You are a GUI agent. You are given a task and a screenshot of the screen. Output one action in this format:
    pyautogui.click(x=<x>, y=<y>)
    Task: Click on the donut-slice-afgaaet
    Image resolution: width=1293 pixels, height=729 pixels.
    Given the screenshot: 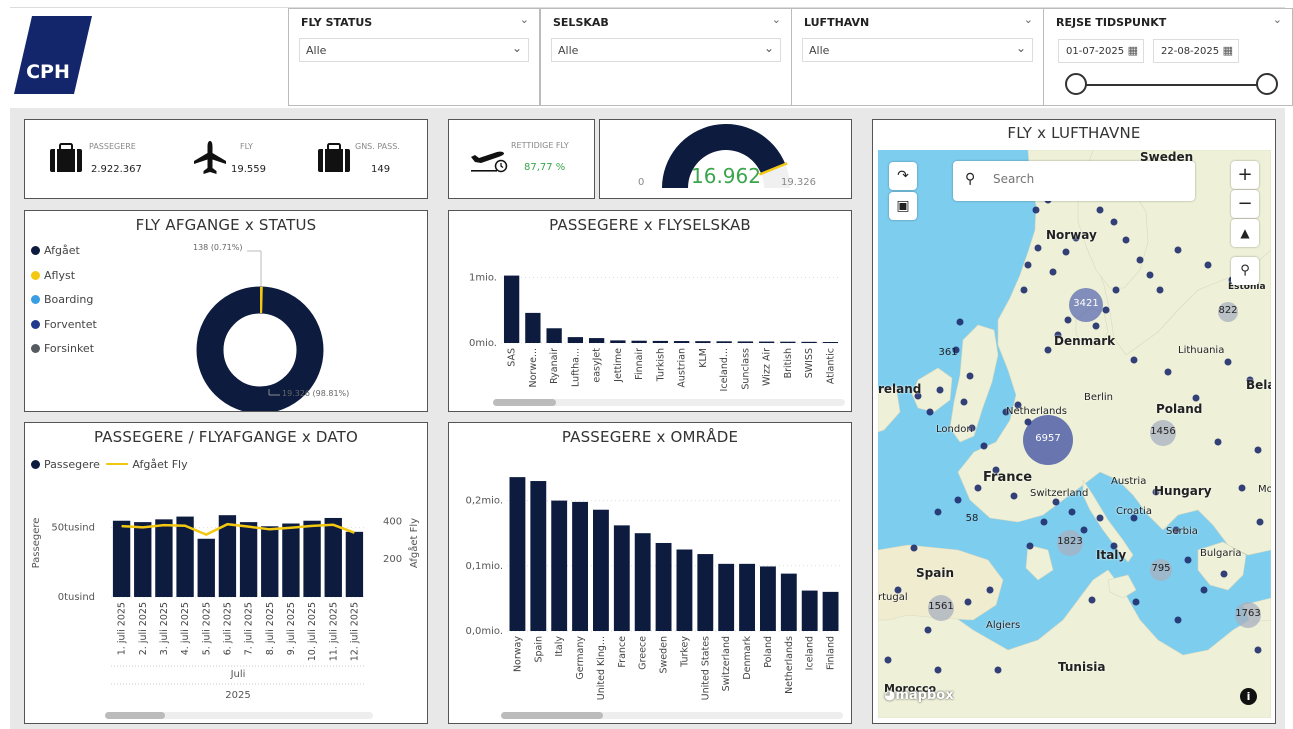 What is the action you would take?
    pyautogui.click(x=260, y=348)
    